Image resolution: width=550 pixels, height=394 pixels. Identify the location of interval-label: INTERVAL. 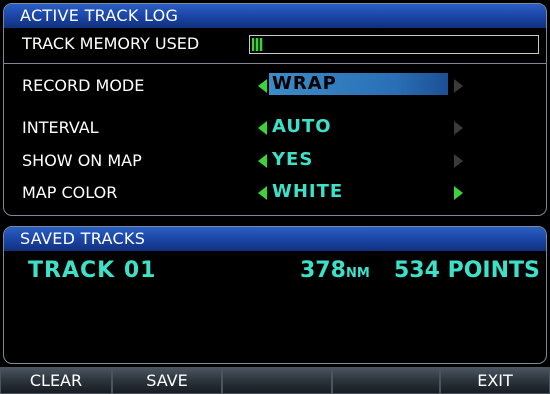
(60, 127).